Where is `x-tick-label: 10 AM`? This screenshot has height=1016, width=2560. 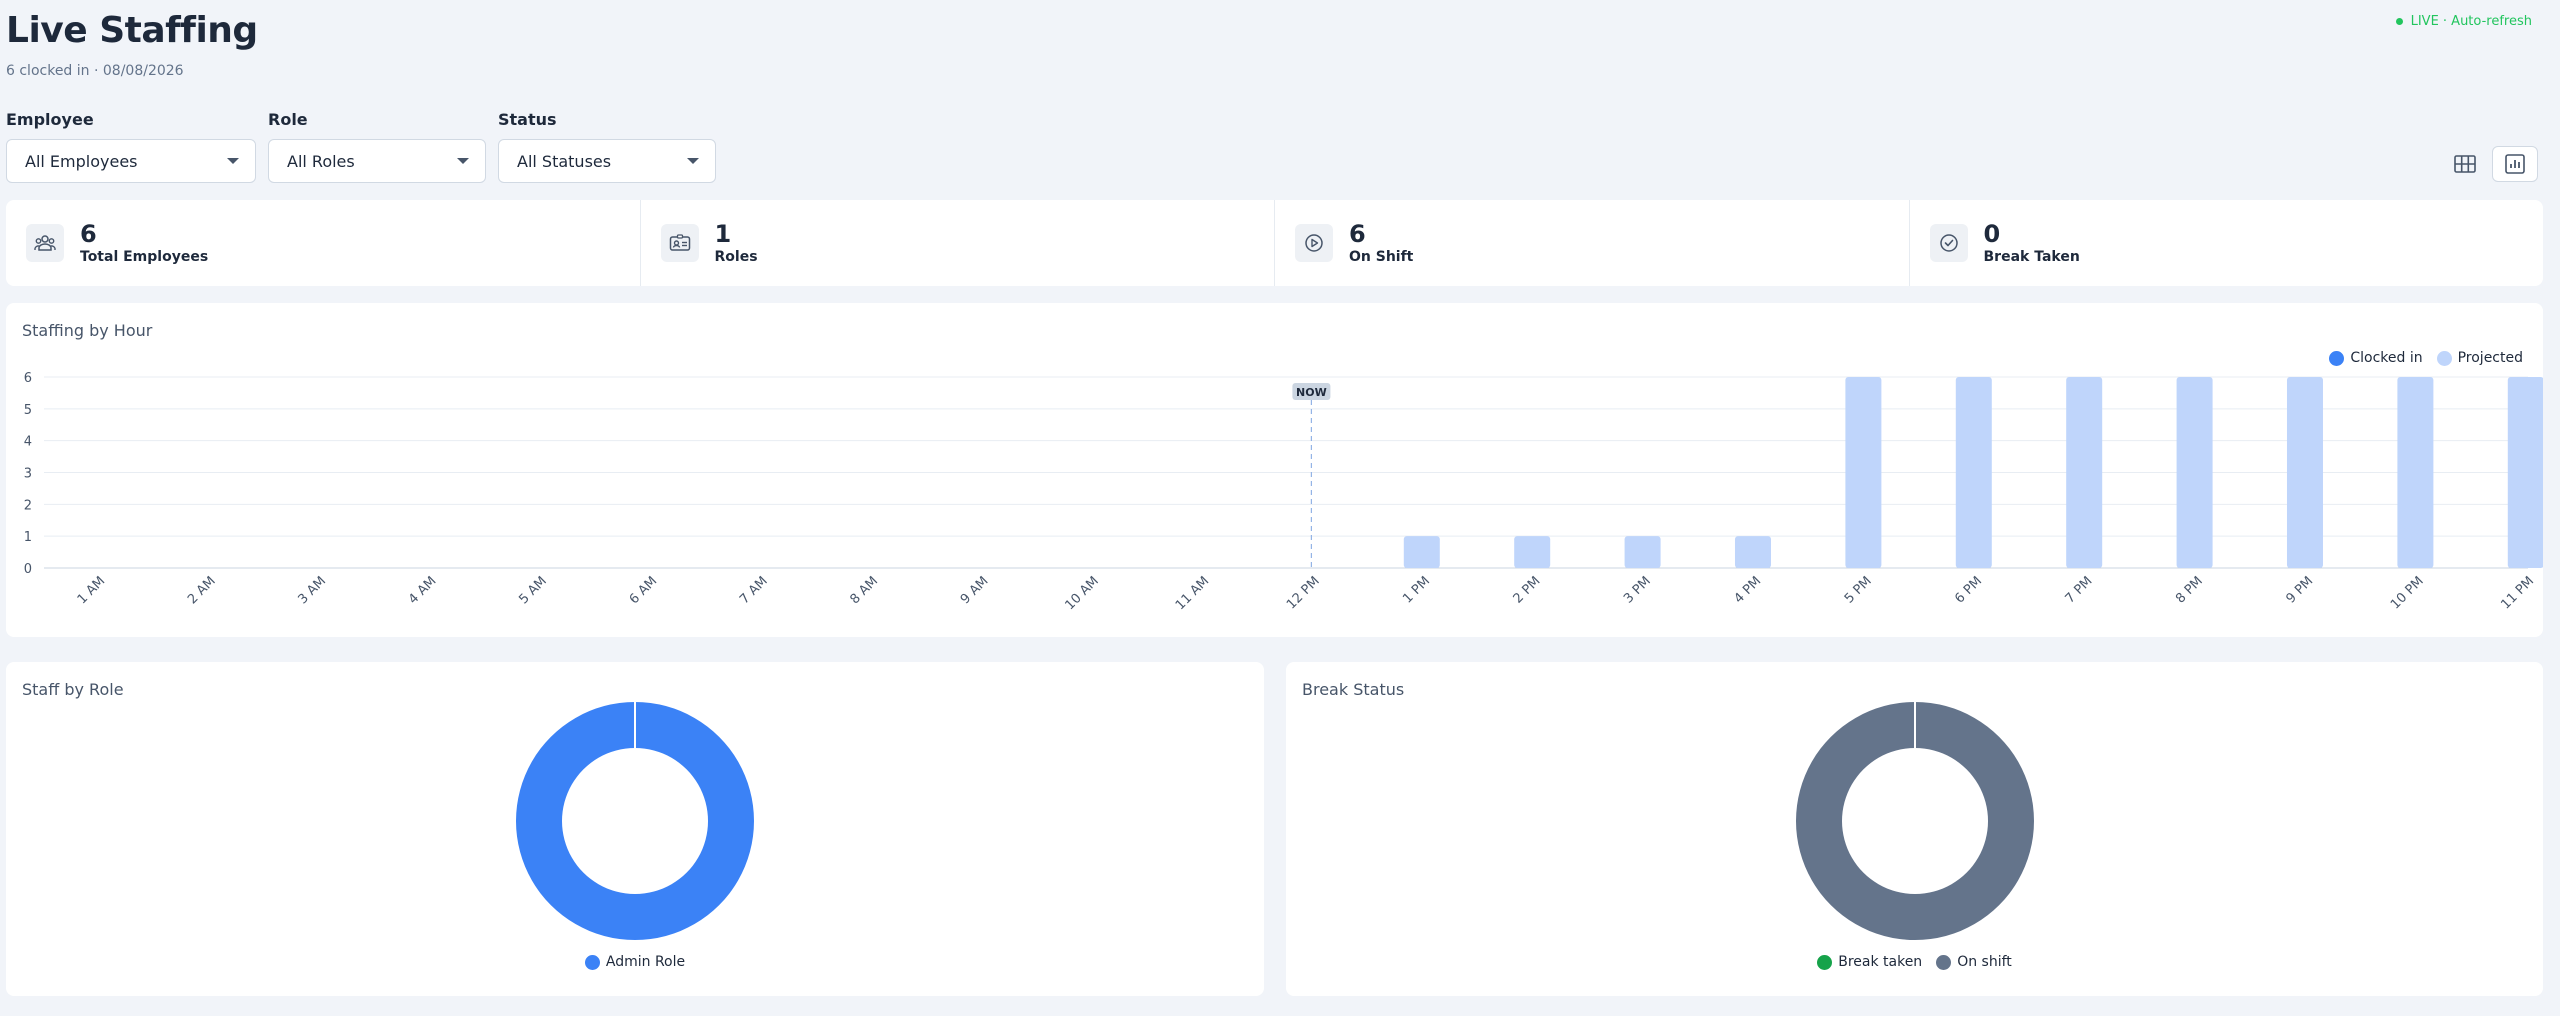
x-tick-label: 10 AM is located at coordinates (1081, 593).